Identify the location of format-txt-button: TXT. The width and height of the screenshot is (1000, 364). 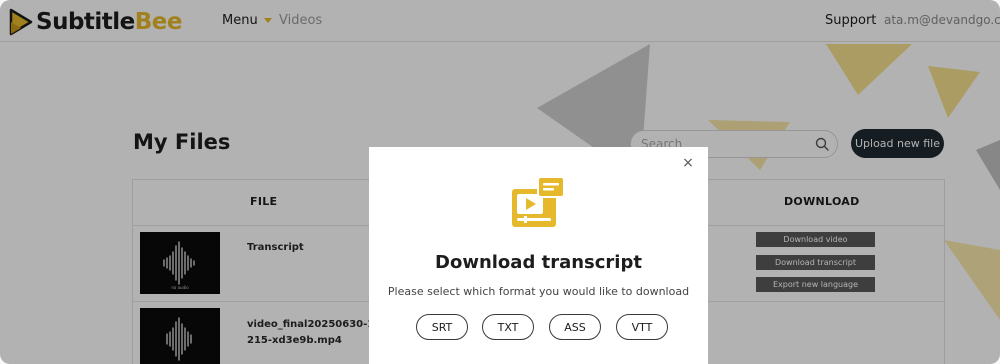
(508, 327).